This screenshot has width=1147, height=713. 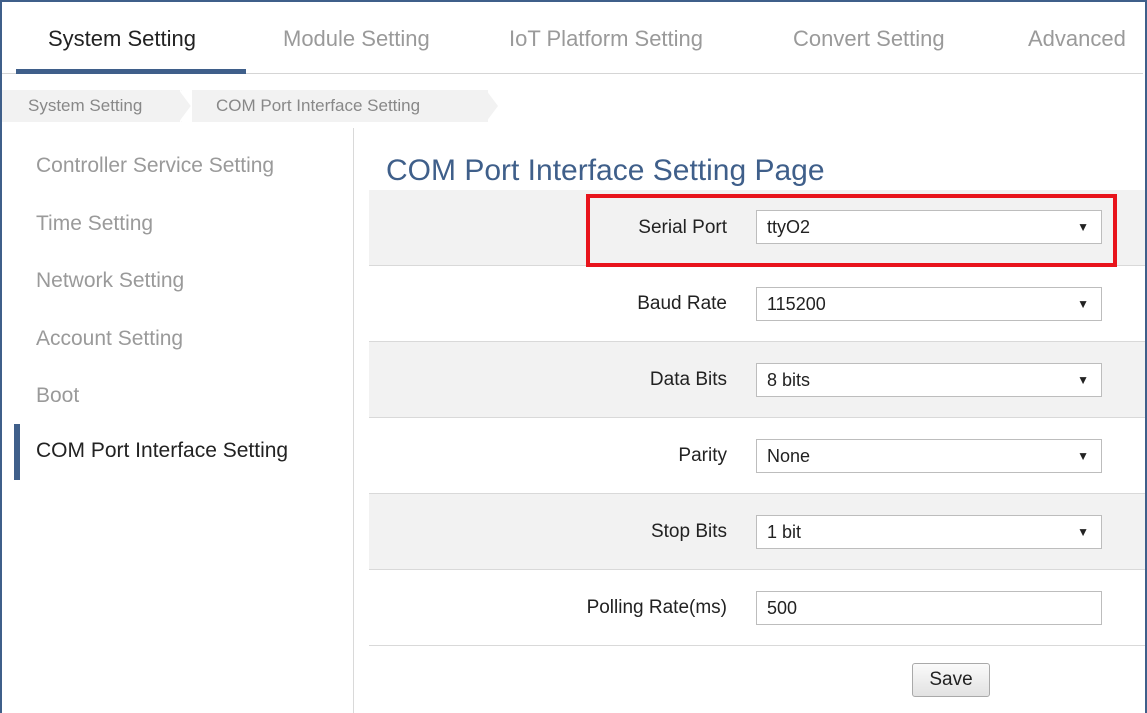 I want to click on polling-rate-label: Polling Rate(ms), so click(x=656, y=607).